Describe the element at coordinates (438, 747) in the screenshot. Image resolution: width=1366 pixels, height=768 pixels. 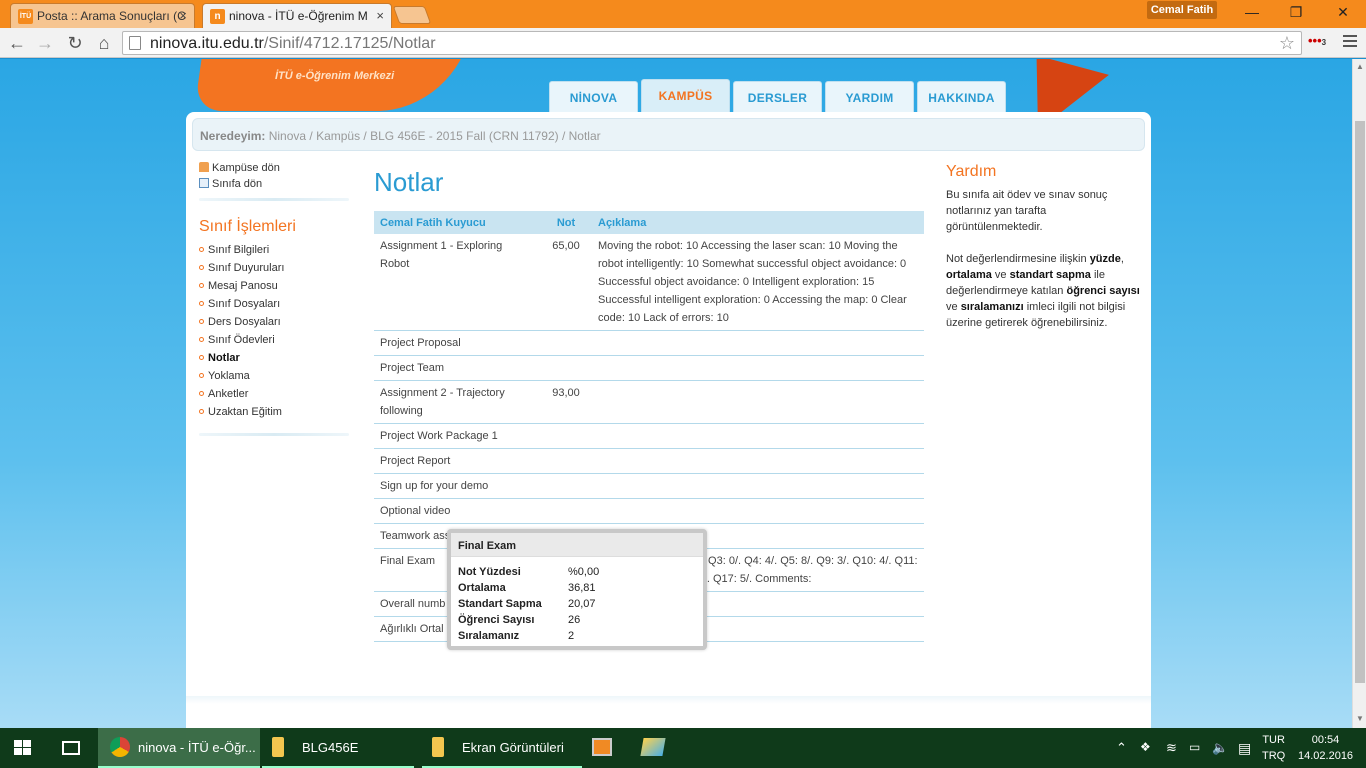
I see `folder-icon` at that location.